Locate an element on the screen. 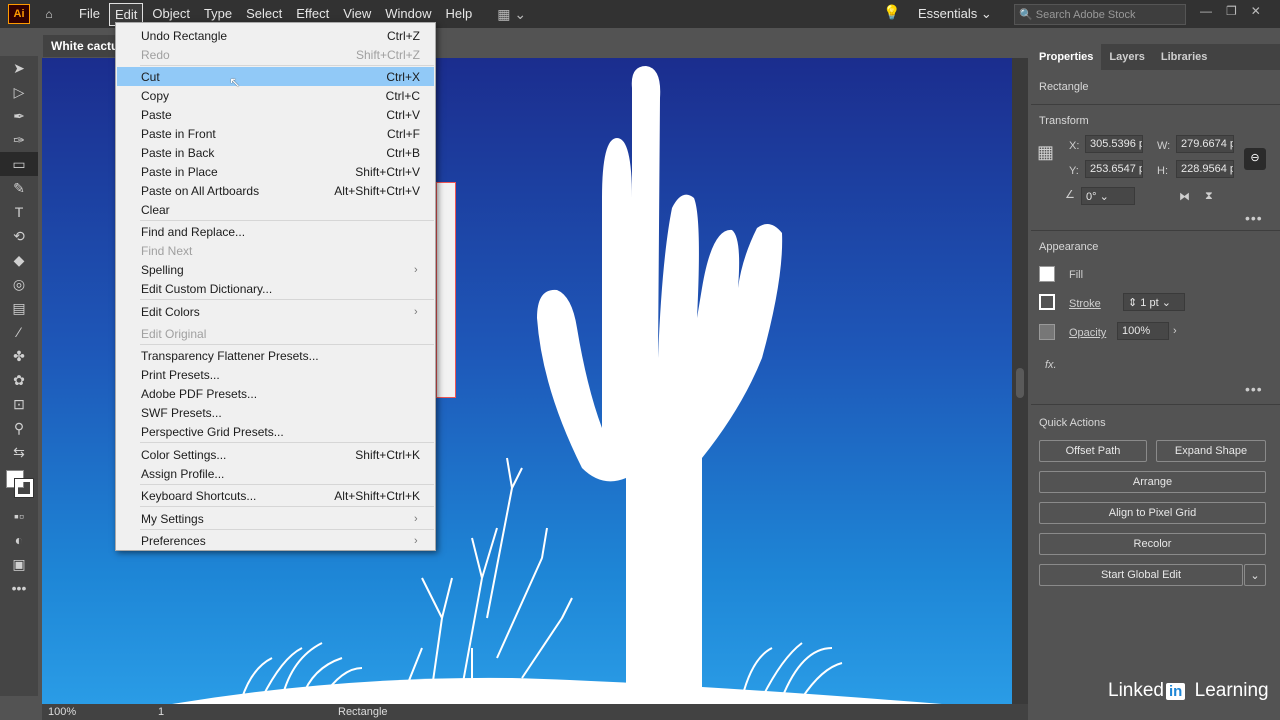 This screenshot has height=720, width=1280. reference-point-icon: ▦ is located at coordinates (1045, 152).